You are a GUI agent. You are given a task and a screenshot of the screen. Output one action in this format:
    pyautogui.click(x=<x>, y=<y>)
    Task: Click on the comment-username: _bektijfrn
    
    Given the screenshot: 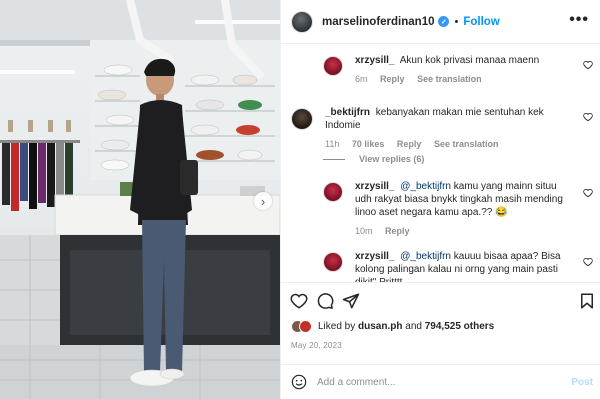 What is the action you would take?
    pyautogui.click(x=347, y=112)
    